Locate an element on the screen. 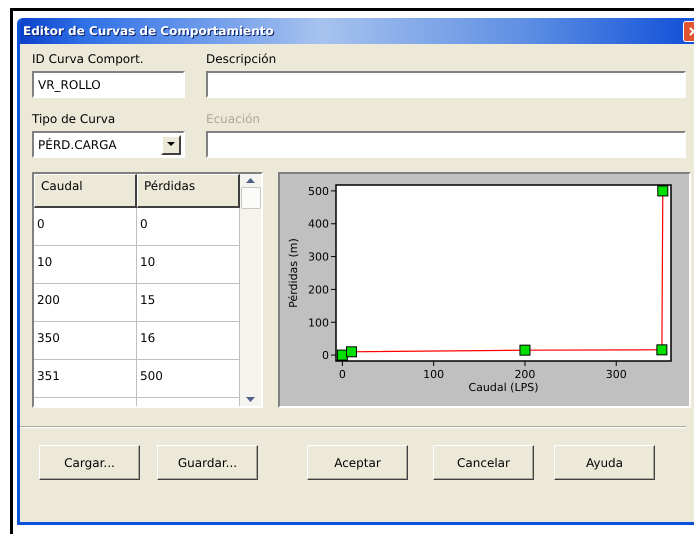  scroll-thumb is located at coordinates (250, 198).